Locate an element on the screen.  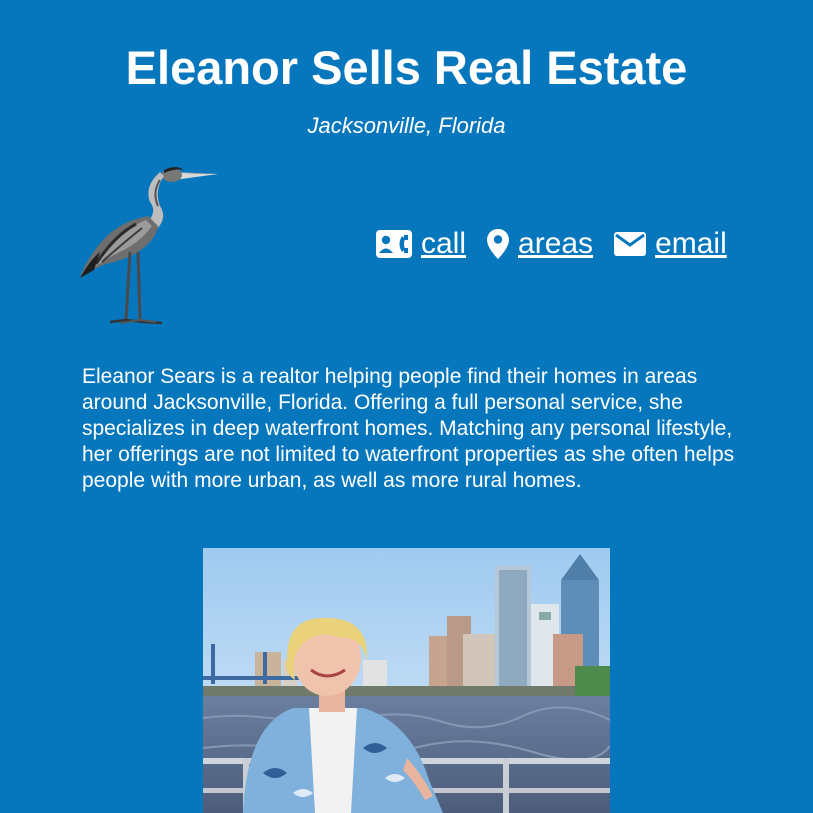
envelope-icon is located at coordinates (630, 244).